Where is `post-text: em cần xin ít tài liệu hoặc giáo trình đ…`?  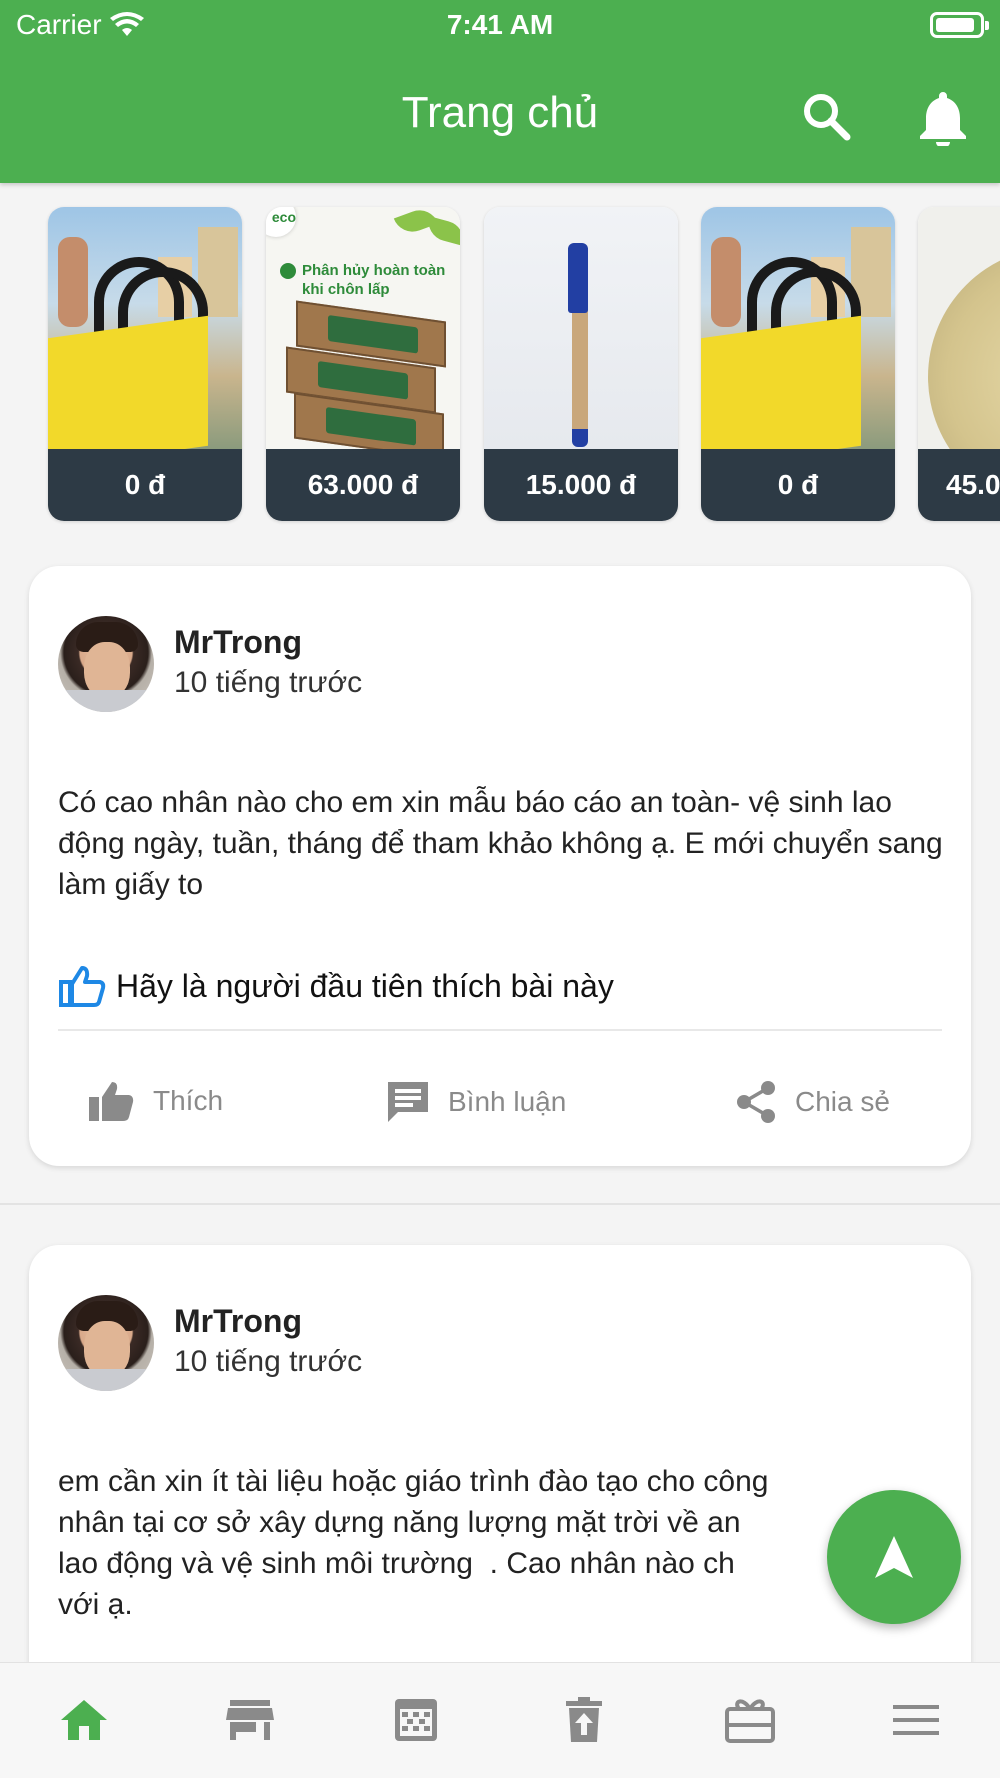 post-text: em cần xin ít tài liệu hoặc giáo trình đ… is located at coordinates (508, 1543).